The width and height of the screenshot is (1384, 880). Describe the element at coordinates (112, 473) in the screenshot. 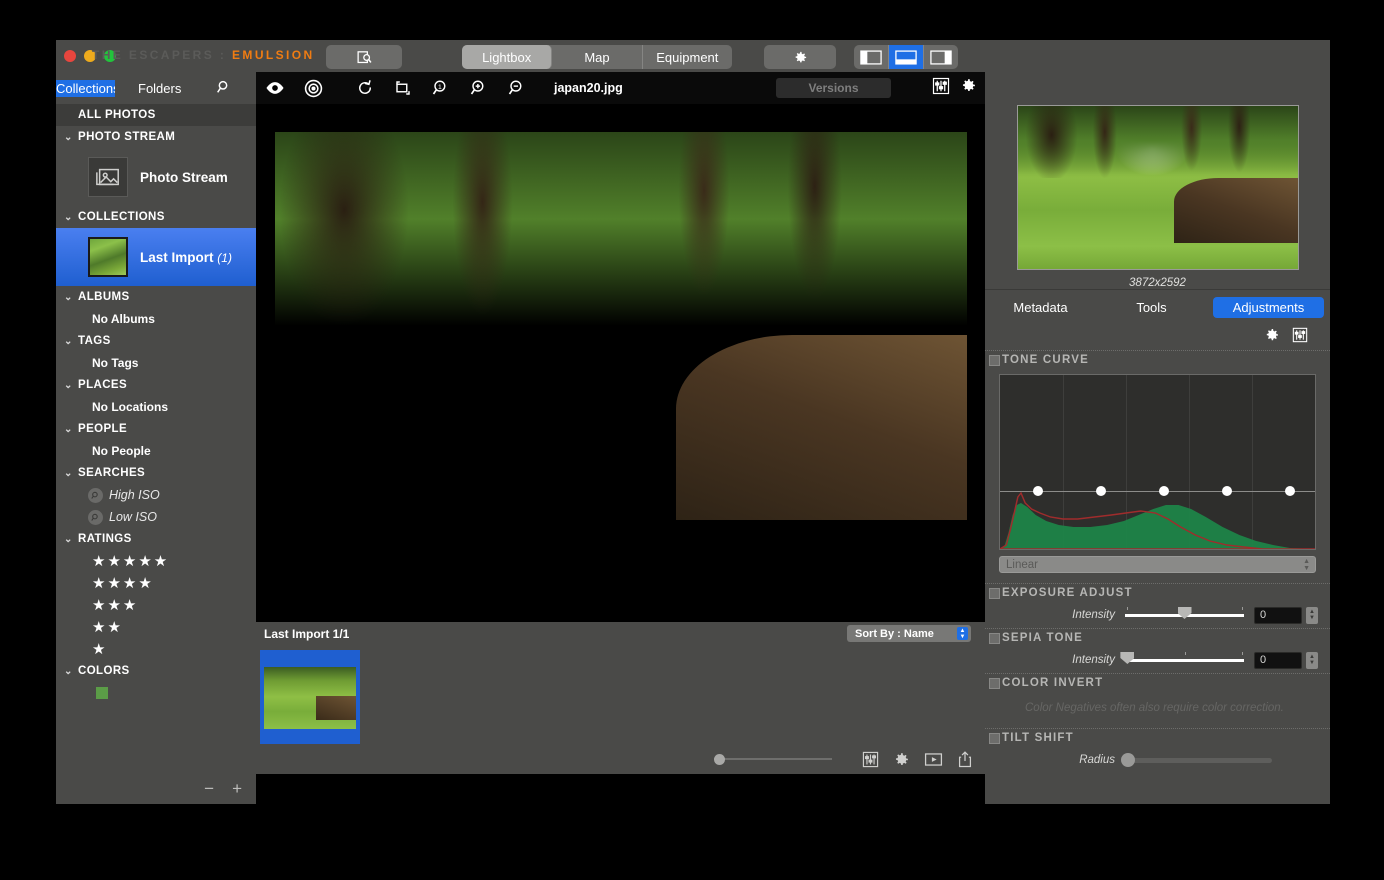

I see `sidebar-group-label: SEARCHES` at that location.